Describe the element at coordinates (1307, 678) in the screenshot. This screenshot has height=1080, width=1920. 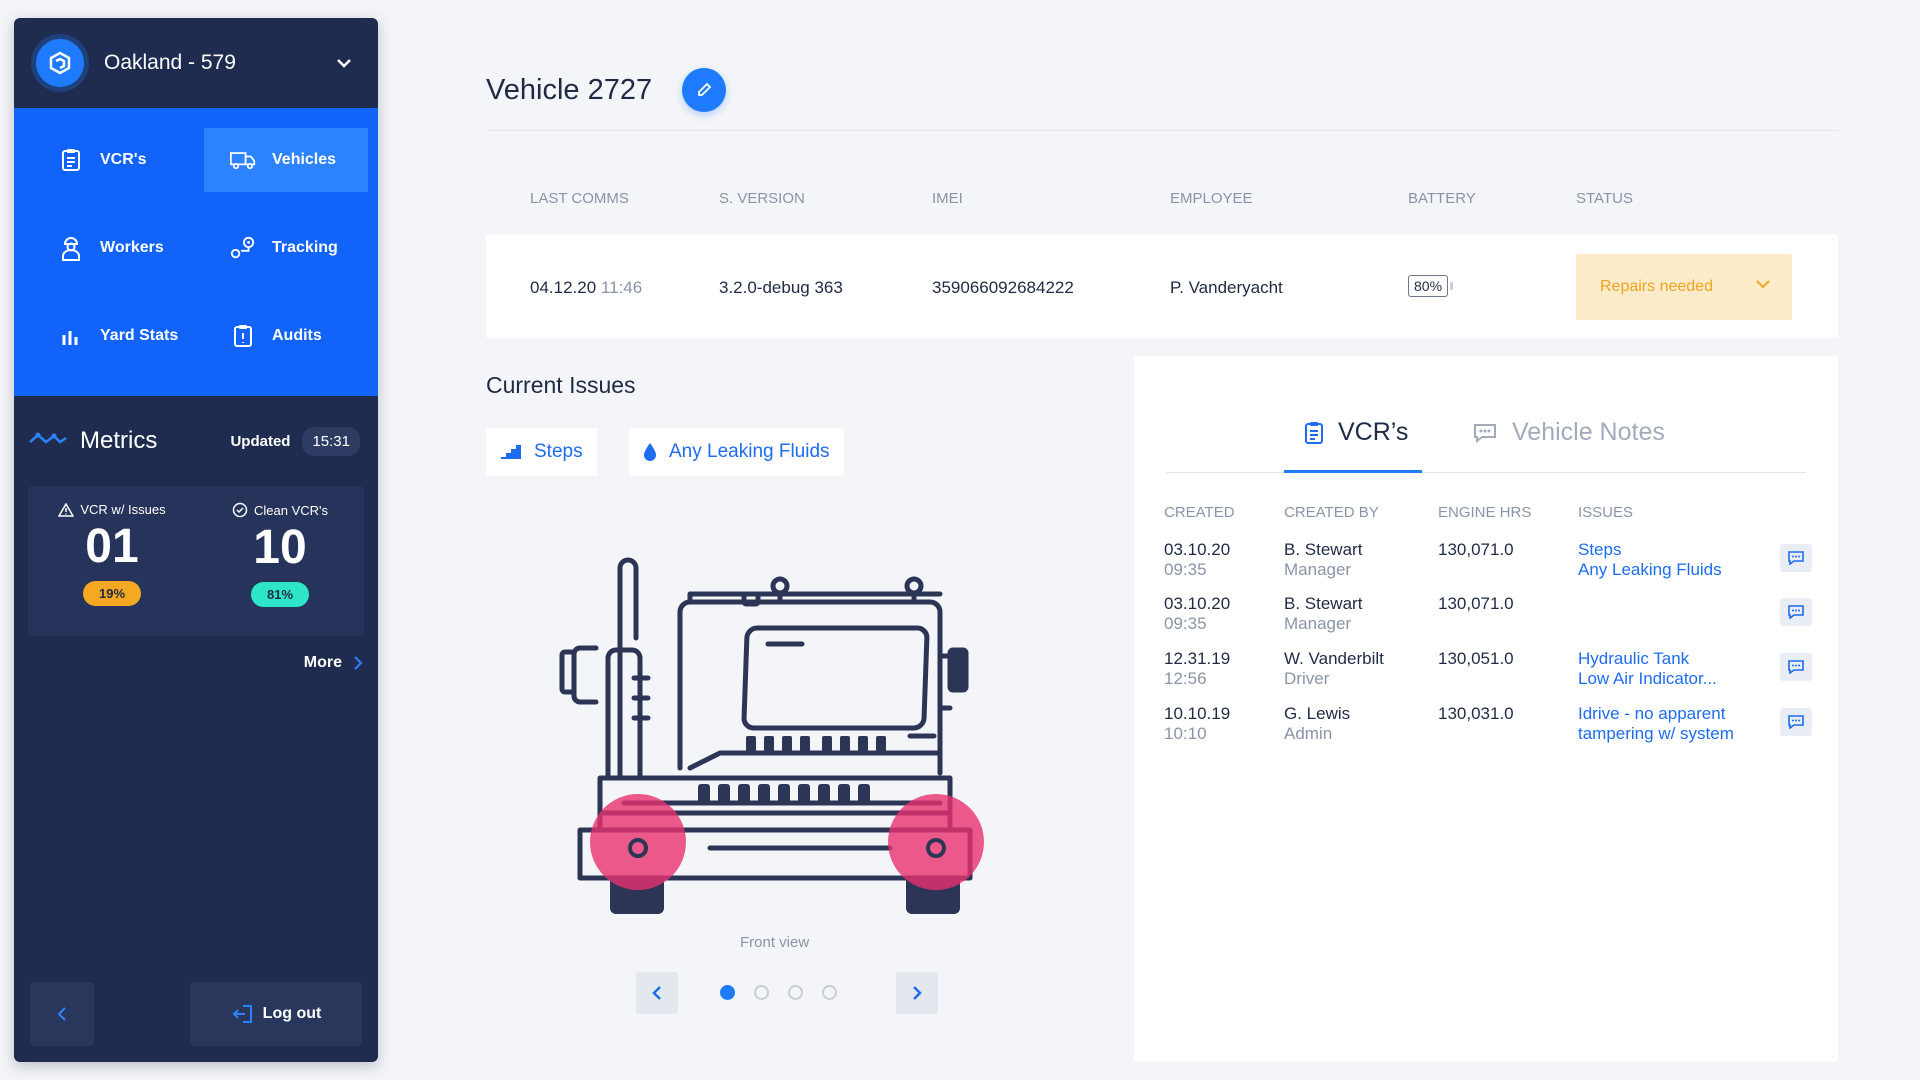
I see `vcr-creator-role: Driver` at that location.